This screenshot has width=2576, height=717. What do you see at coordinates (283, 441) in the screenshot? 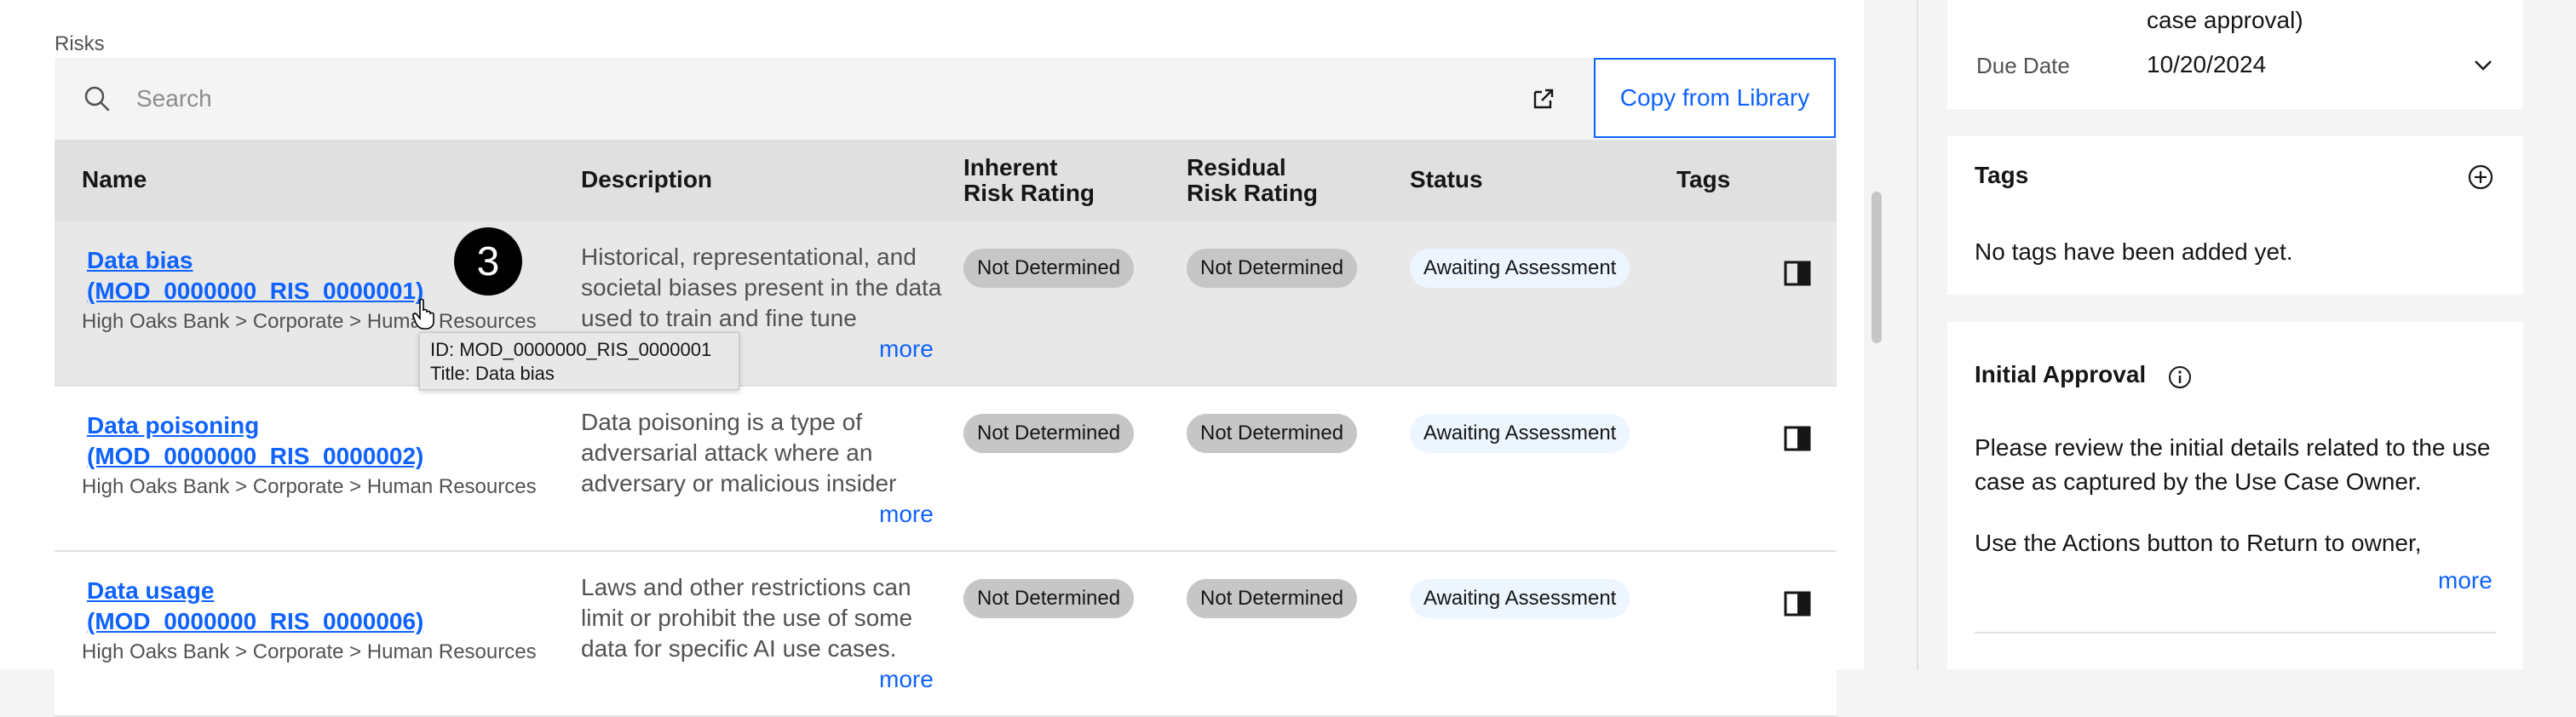
I see `risk-name-link: Data poisoning (MOD_0000000_RIS_0000002)` at bounding box center [283, 441].